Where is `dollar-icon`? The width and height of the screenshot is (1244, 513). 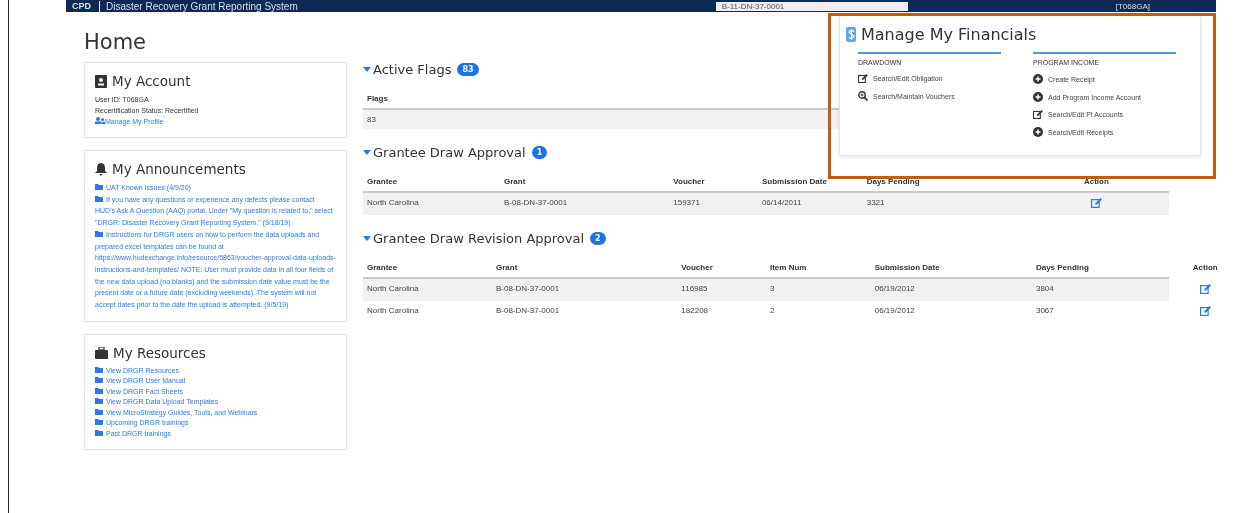
dollar-icon is located at coordinates (851, 34).